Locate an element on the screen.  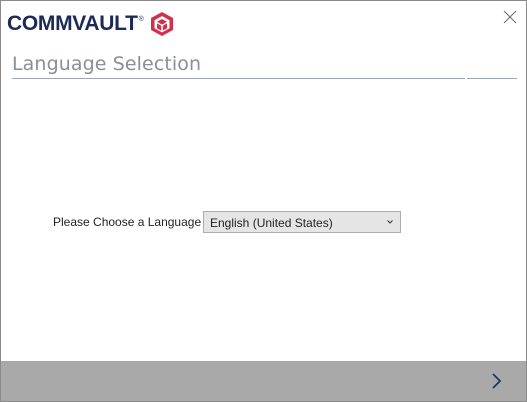
footer-bar is located at coordinates (263, 381).